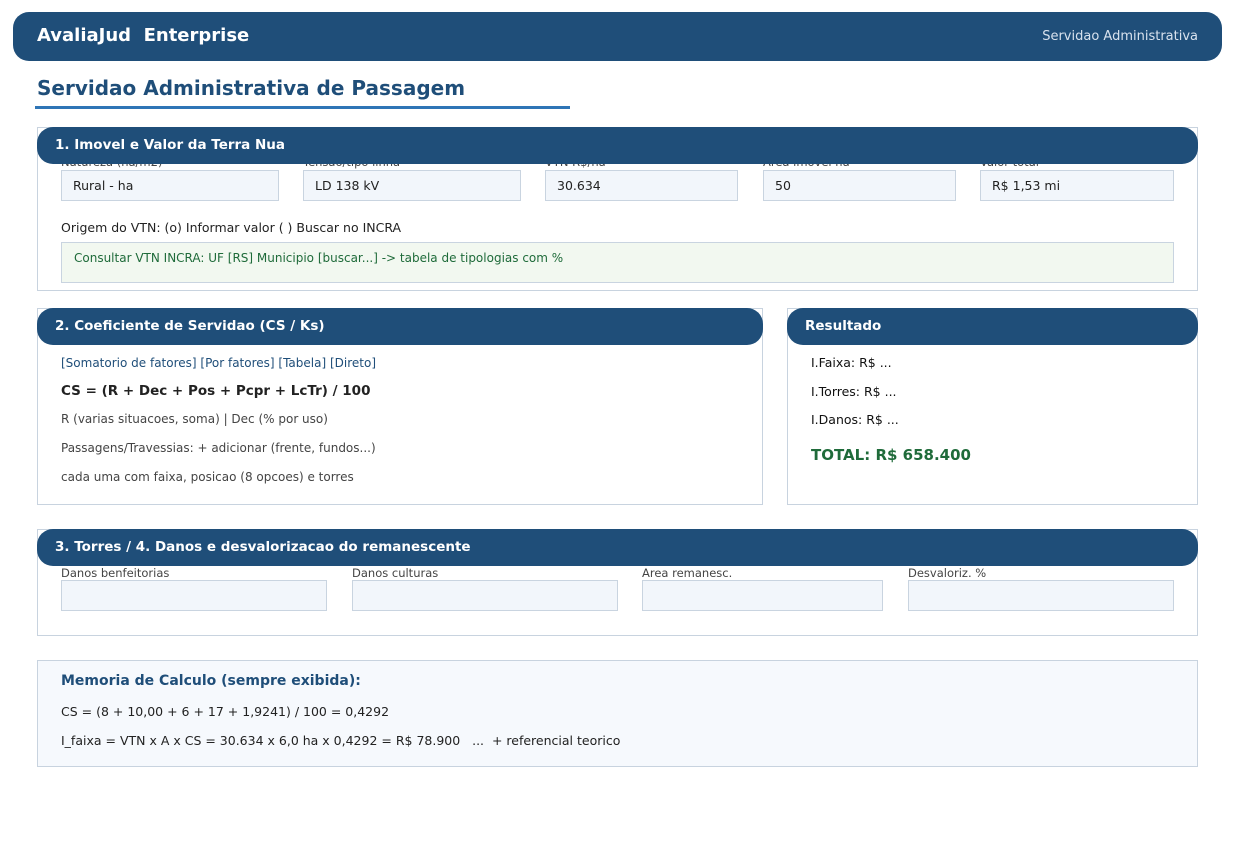 This screenshot has width=1235, height=846. I want to click on area-remanescente-input, so click(762, 595).